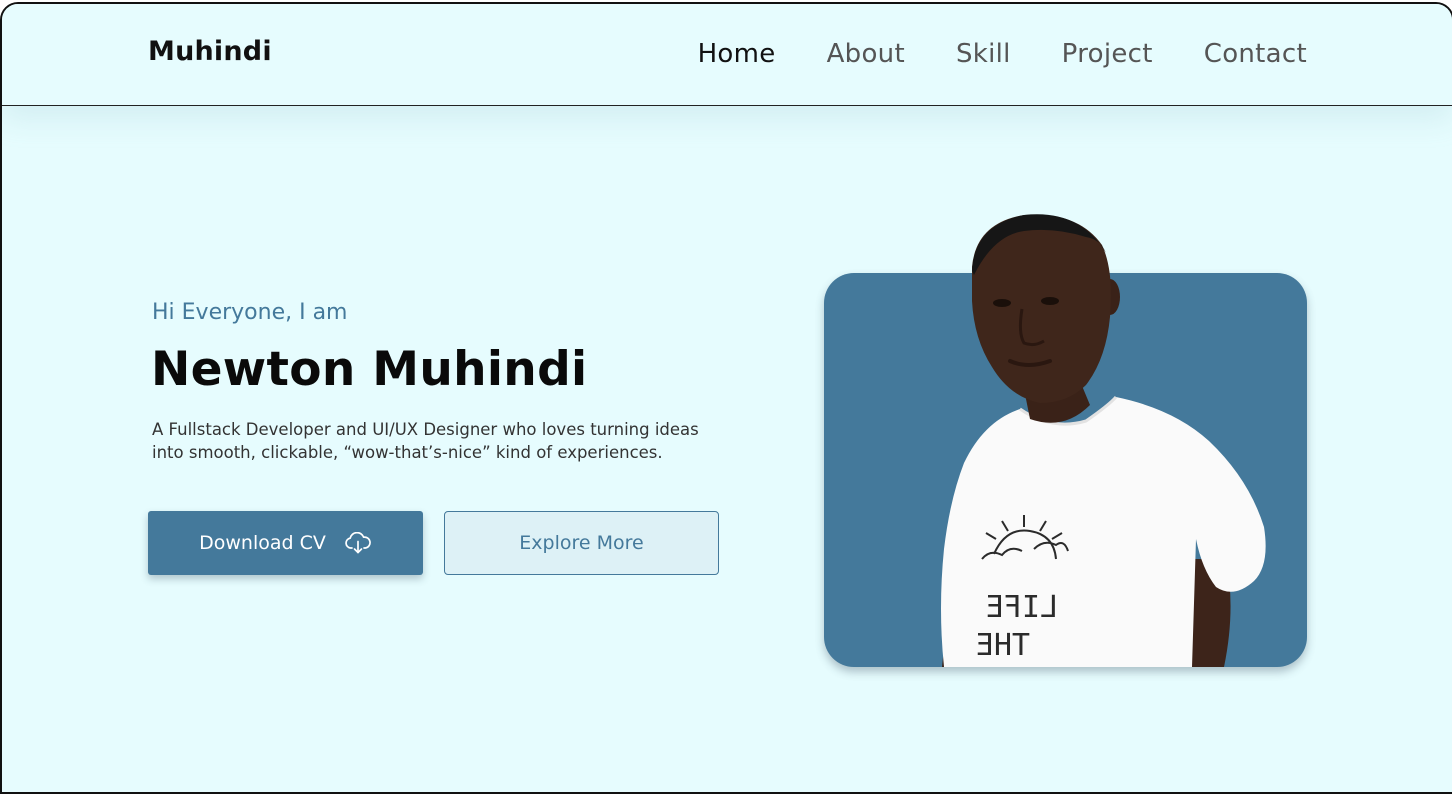  I want to click on download-cv-label: Download CV, so click(262, 543).